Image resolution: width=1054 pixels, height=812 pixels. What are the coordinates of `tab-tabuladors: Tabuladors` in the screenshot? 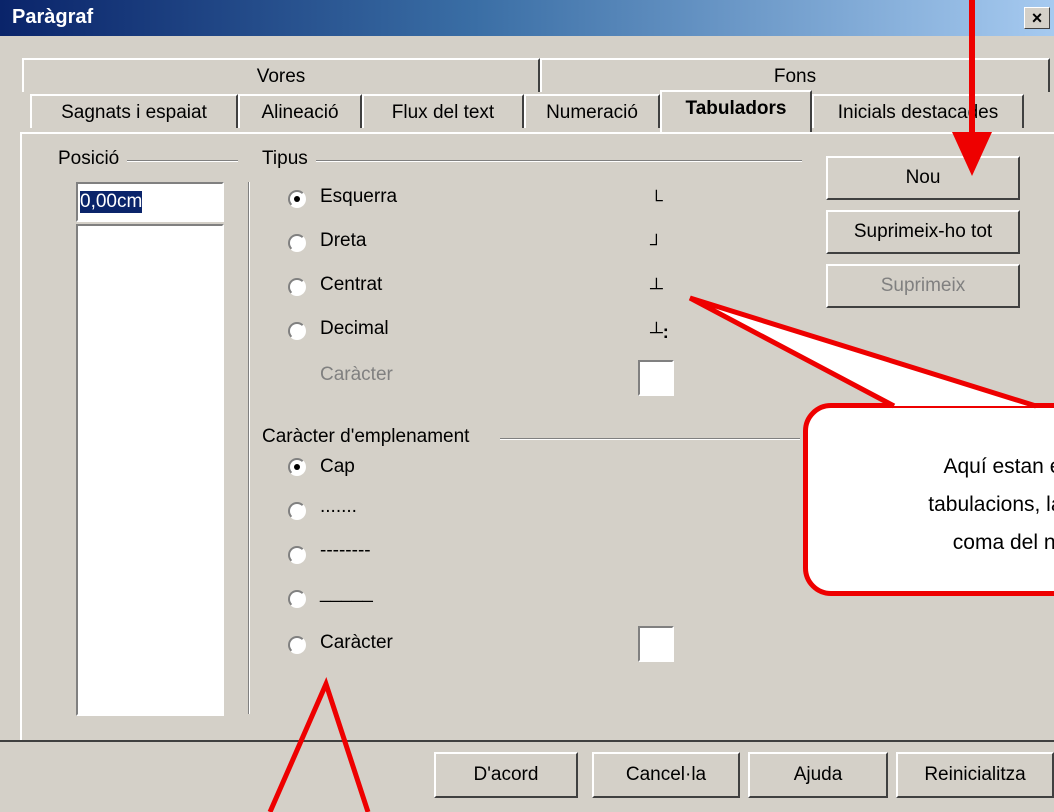 It's located at (736, 111).